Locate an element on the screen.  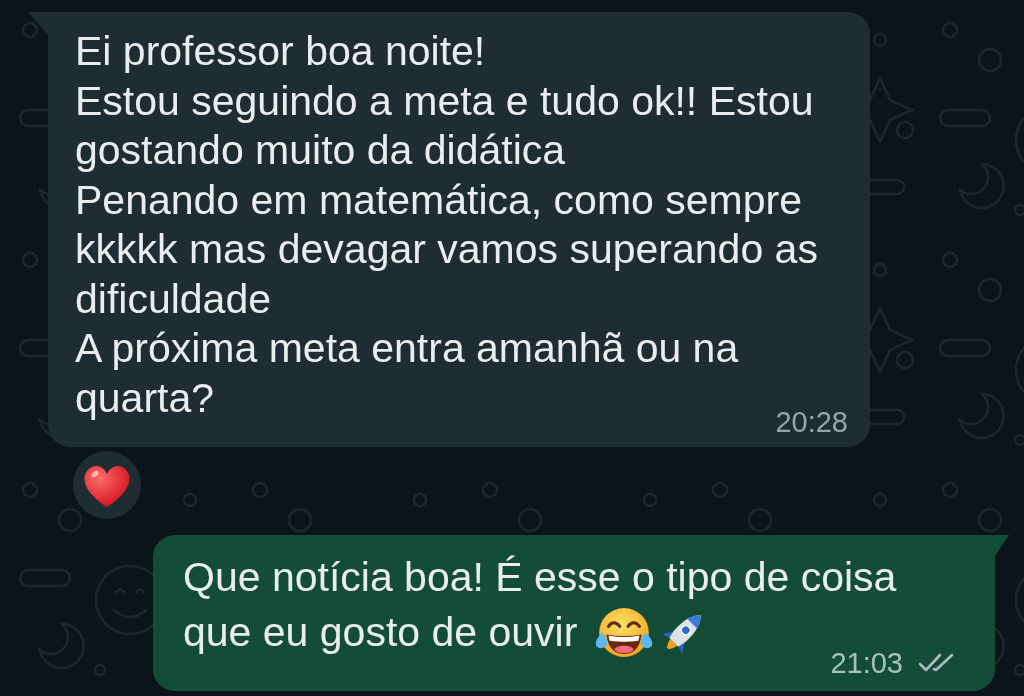
message-text: Ei professor boa noite! is located at coordinates (280, 51).